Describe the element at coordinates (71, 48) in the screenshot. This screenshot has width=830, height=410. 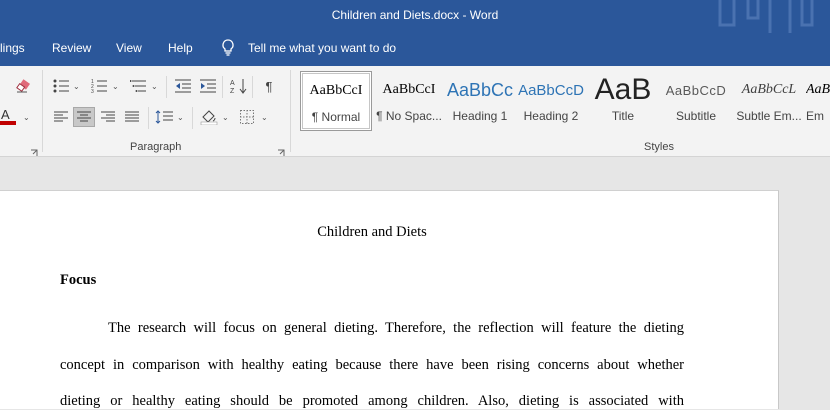
I see `tab-review: Review` at that location.